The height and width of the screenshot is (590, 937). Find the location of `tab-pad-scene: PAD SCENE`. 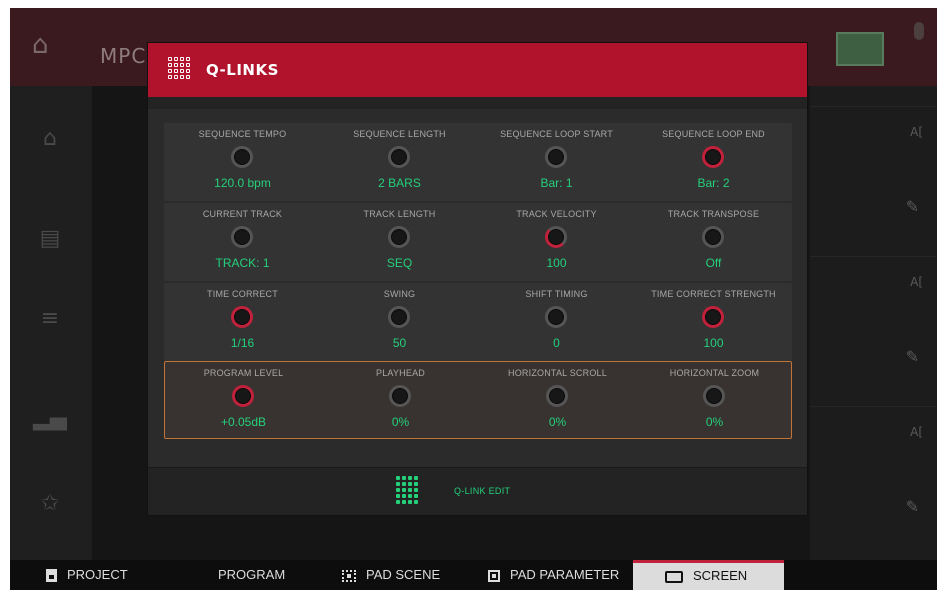

tab-pad-scene: PAD SCENE is located at coordinates (417, 575).